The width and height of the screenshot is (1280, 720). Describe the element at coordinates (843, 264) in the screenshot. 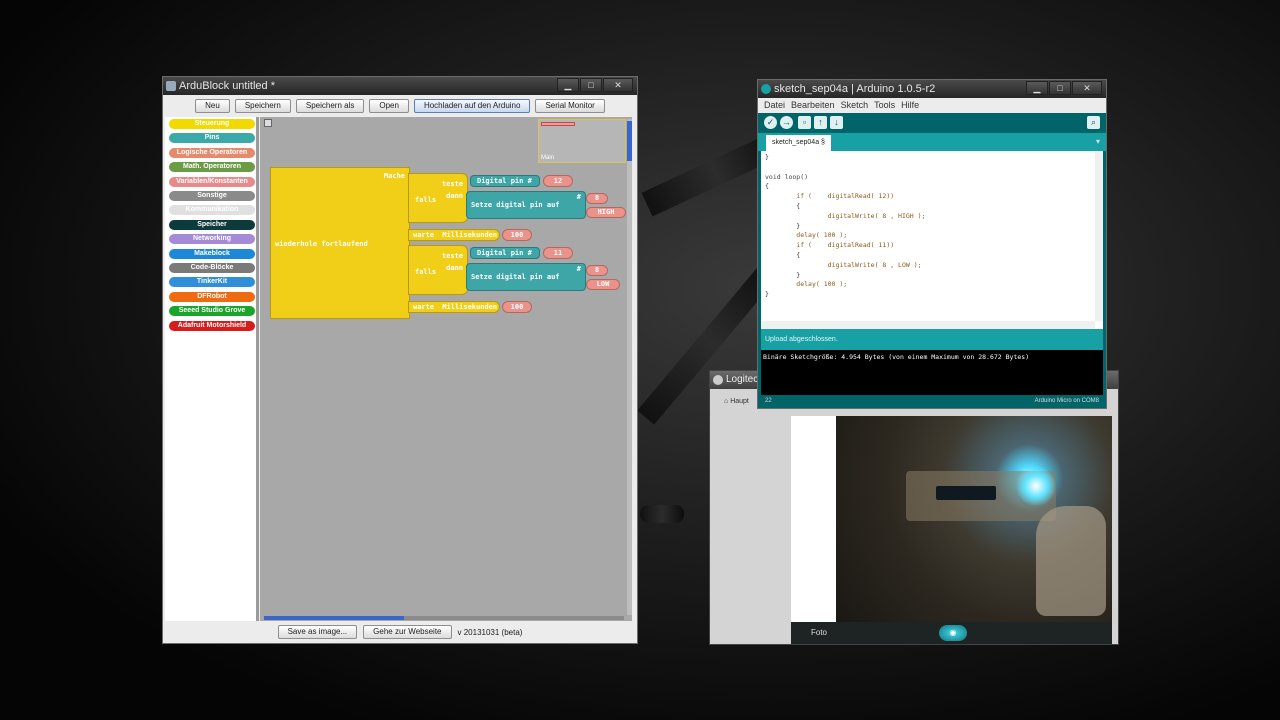

I see `code-line: digitalWrite( 8 , LOW );` at that location.